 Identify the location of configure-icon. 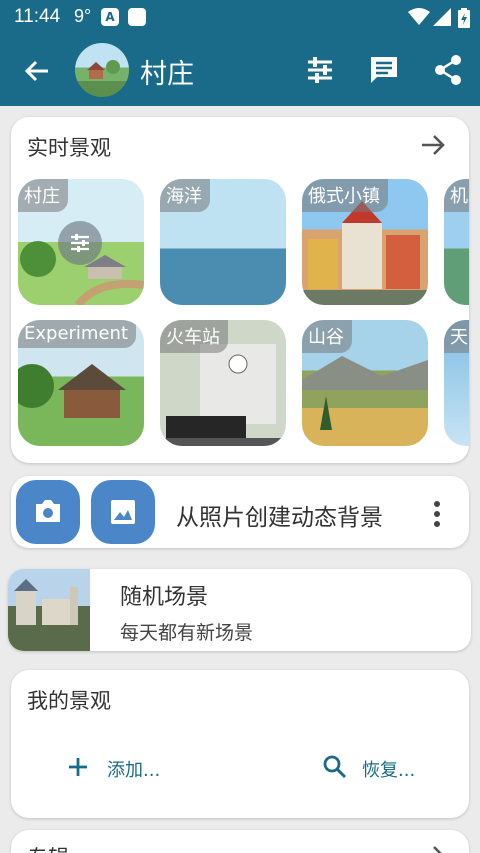
(80, 243).